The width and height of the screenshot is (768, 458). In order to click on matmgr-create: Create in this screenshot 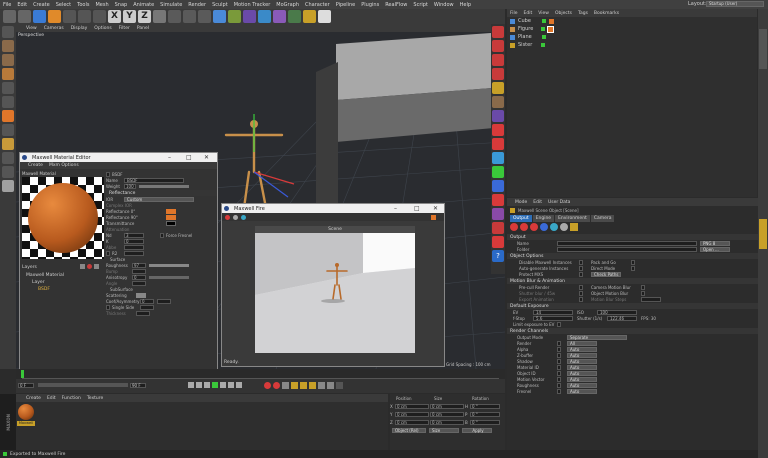, I will do `click(33, 398)`.